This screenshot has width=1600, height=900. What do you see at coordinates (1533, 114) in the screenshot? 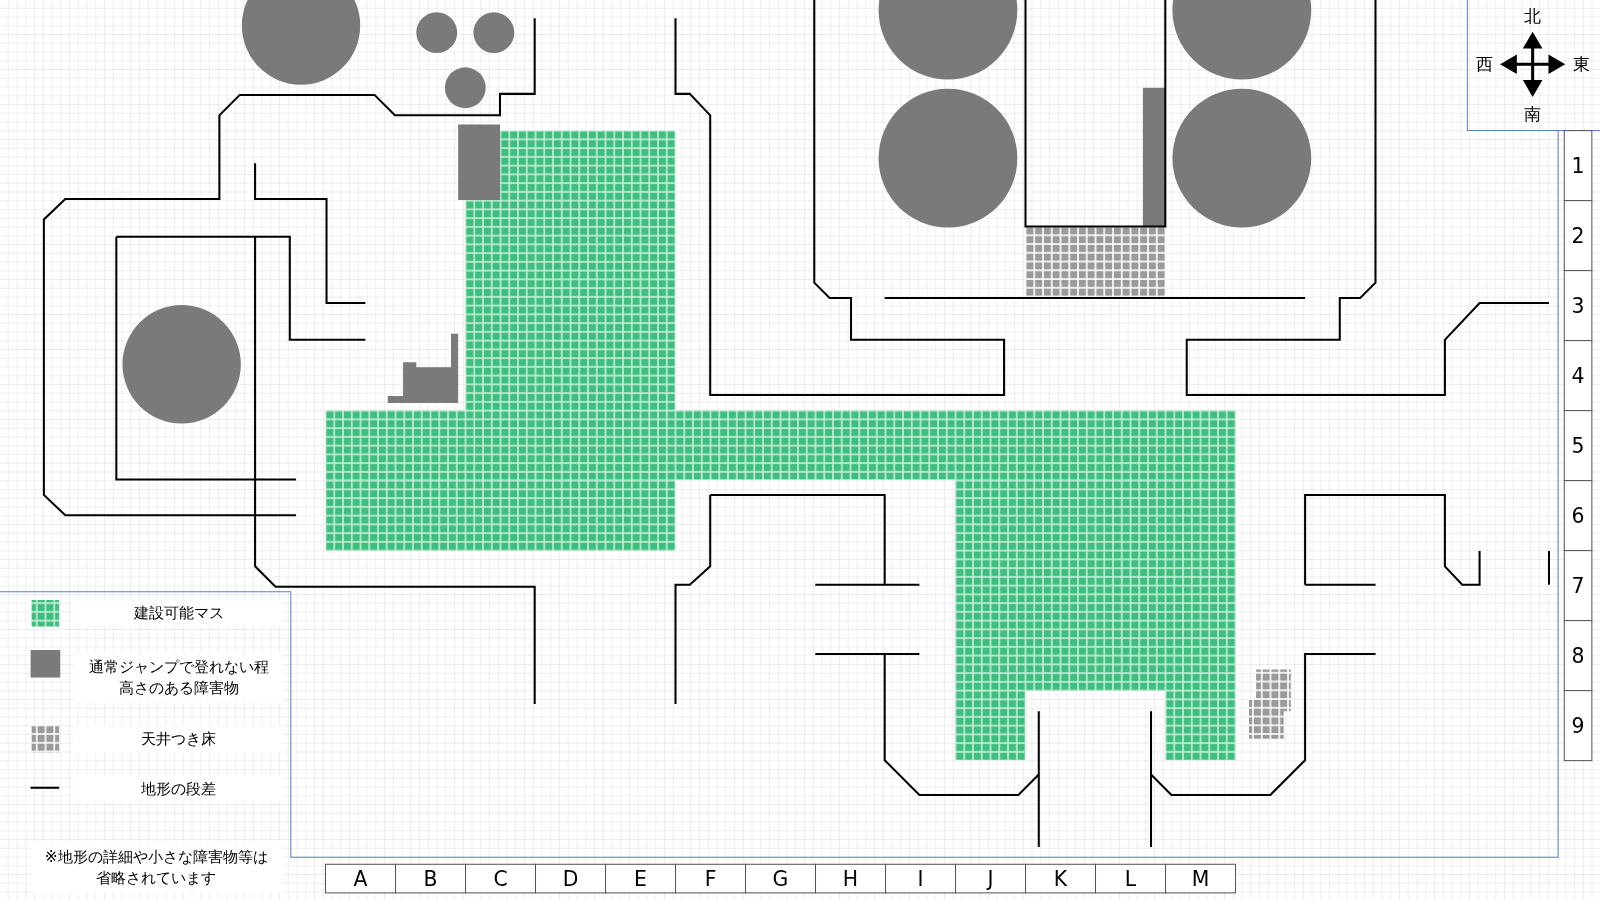
I see `south-label: 南` at bounding box center [1533, 114].